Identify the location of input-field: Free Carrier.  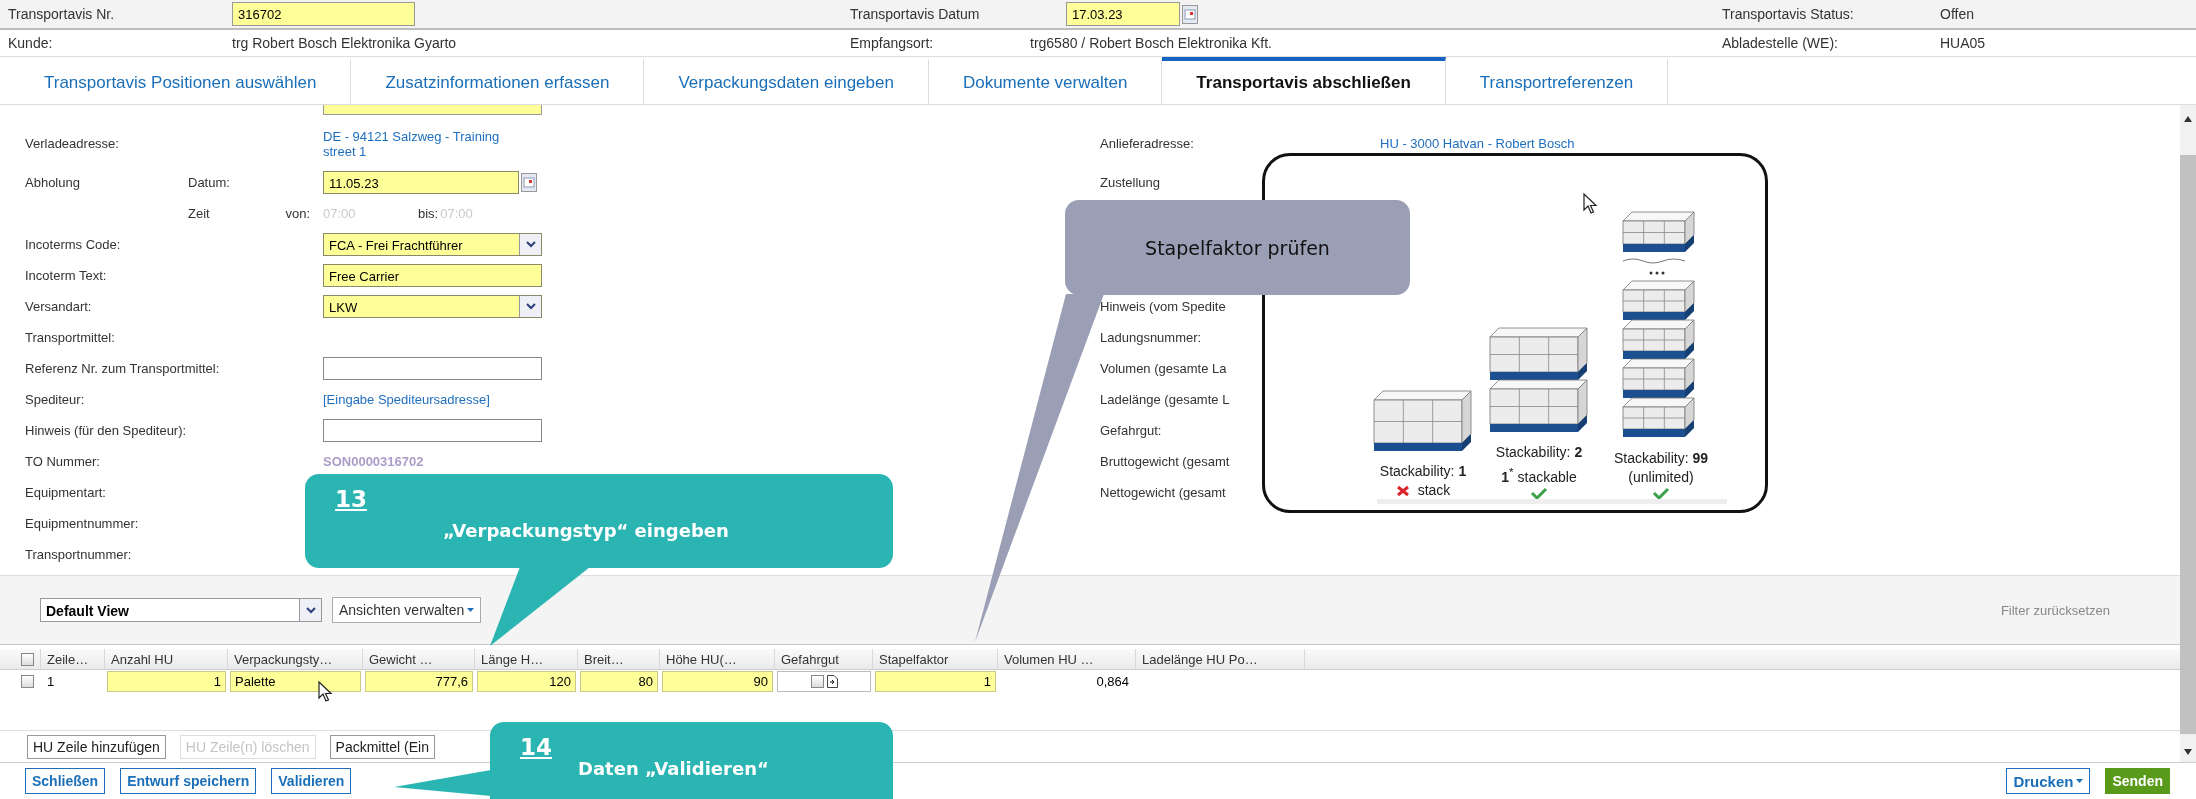
(432, 275).